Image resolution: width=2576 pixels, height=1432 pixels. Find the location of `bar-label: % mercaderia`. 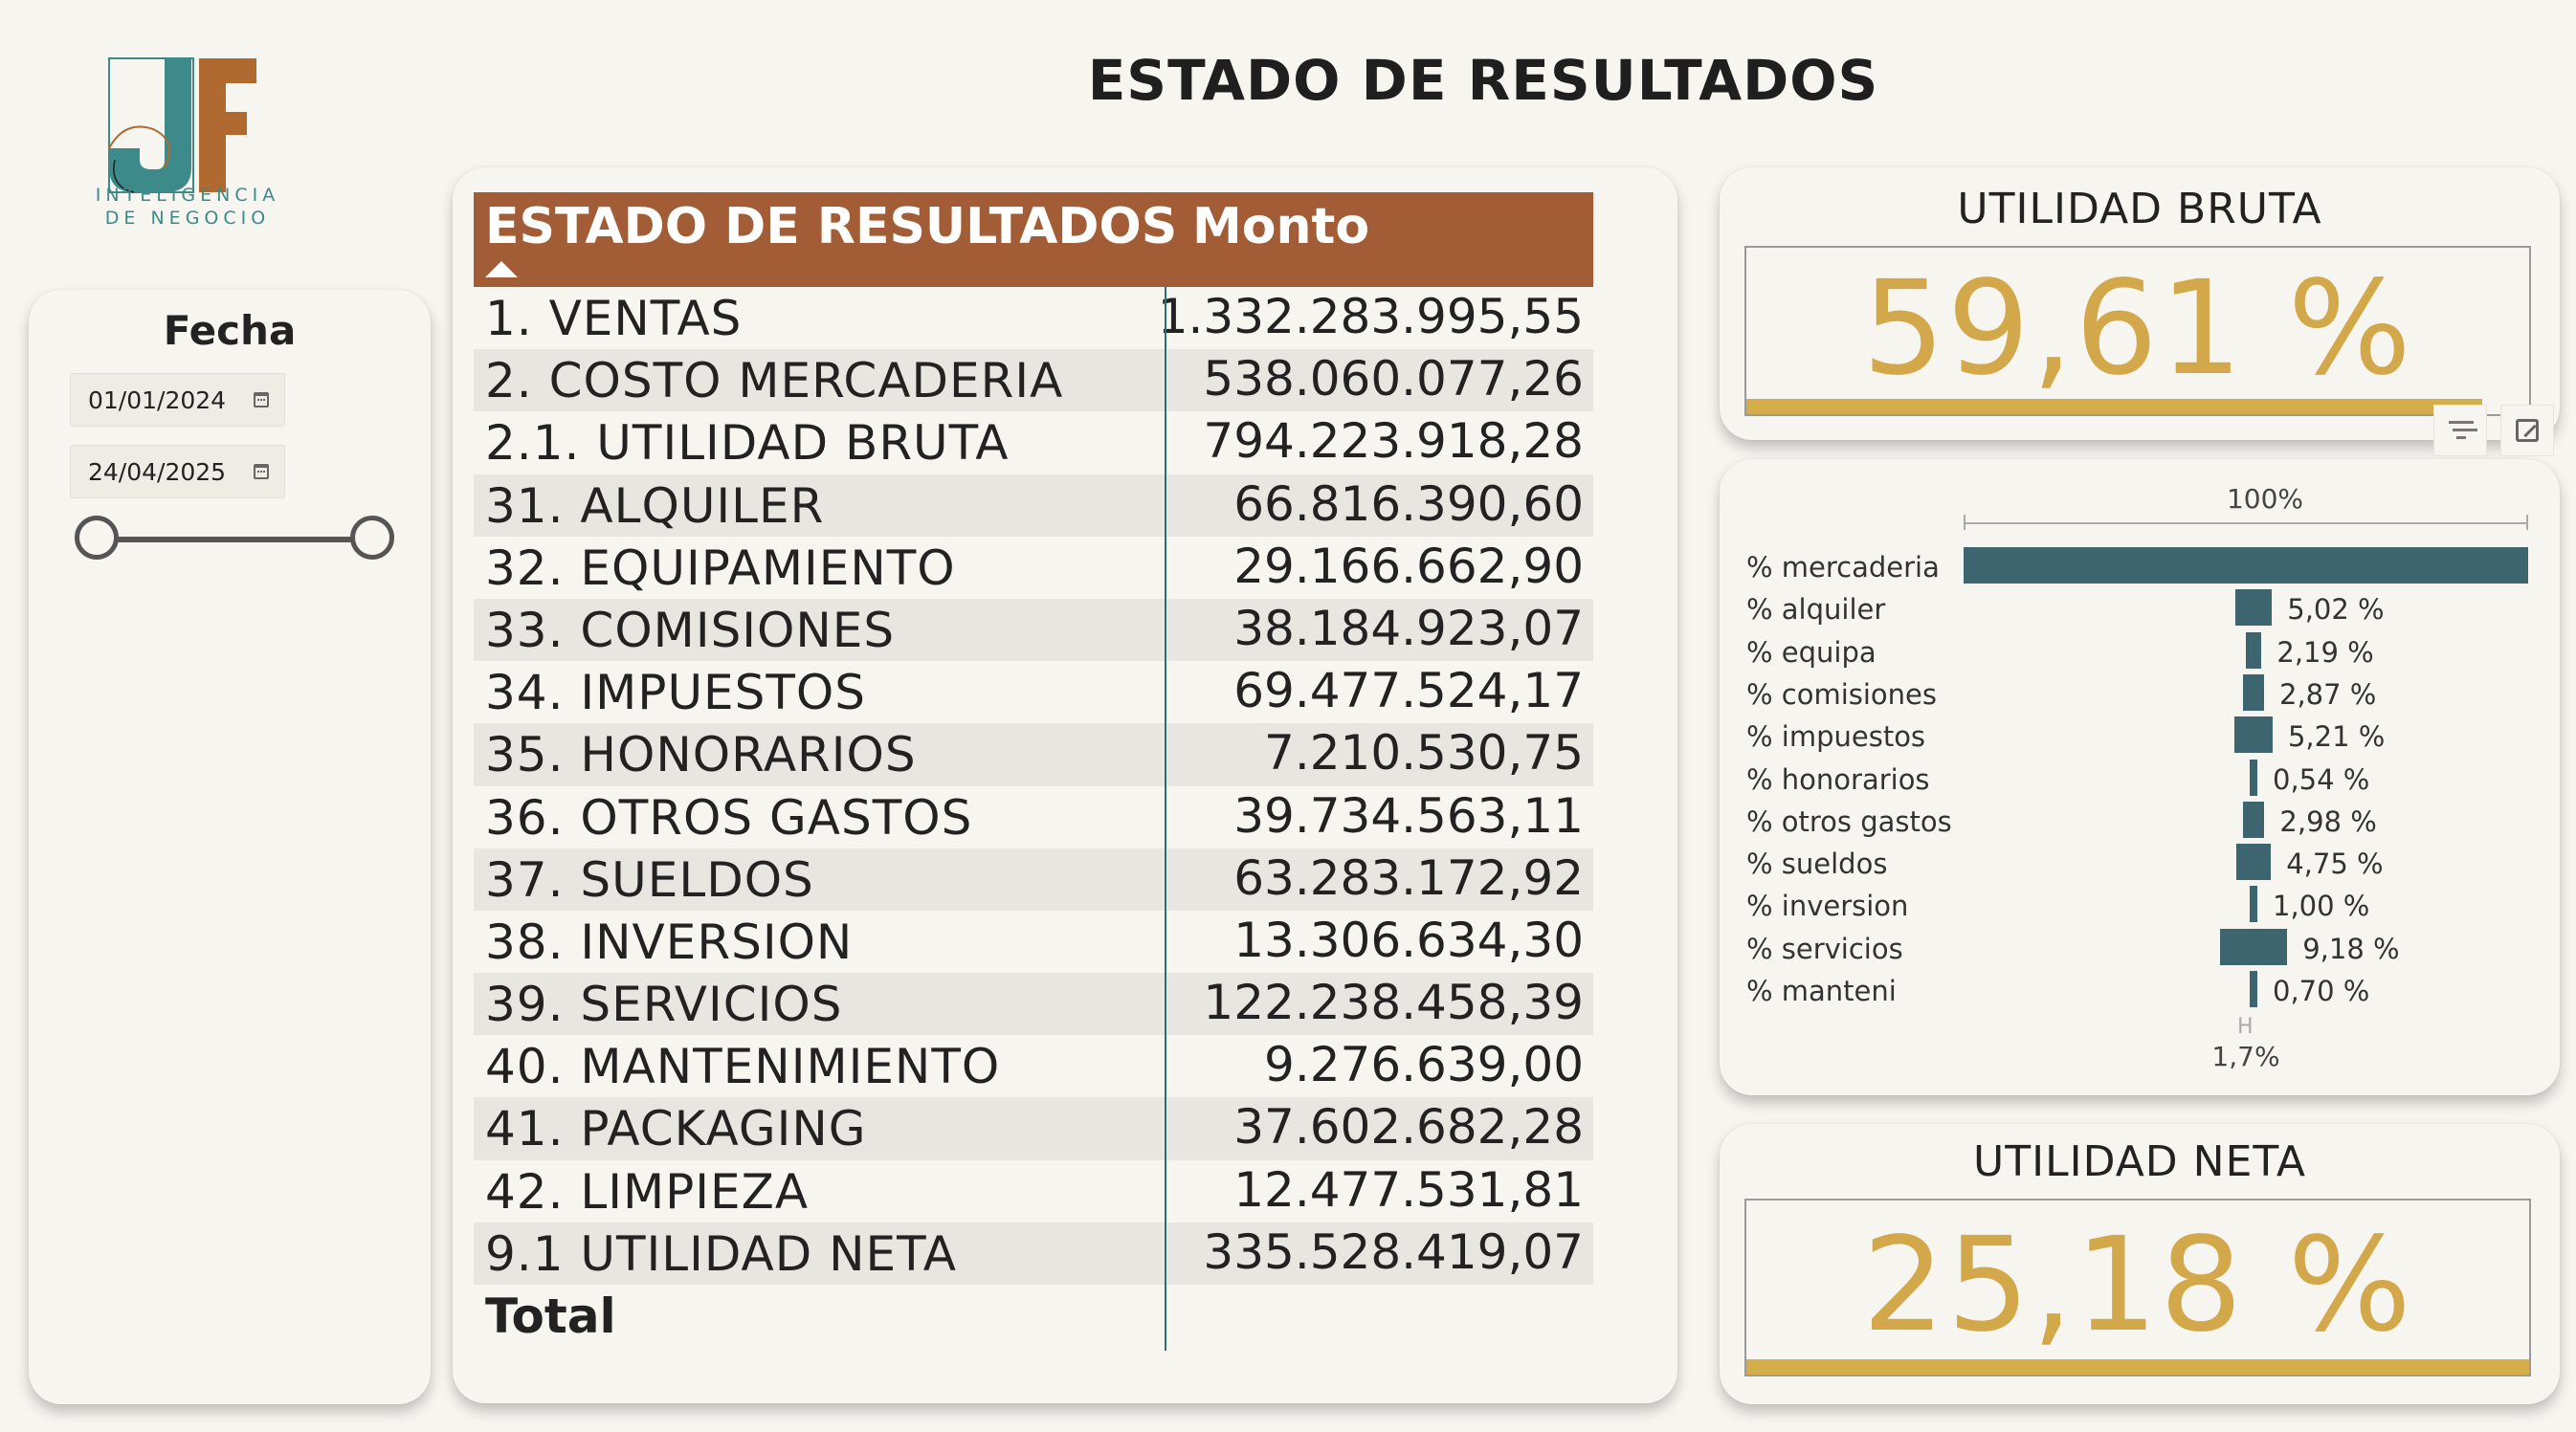

bar-label: % mercaderia is located at coordinates (1843, 567).